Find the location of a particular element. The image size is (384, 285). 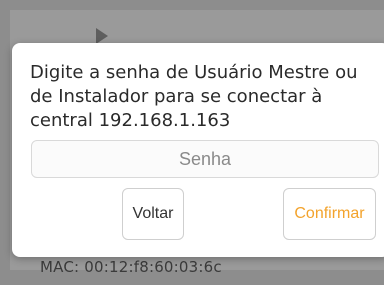

password-input is located at coordinates (205, 159).